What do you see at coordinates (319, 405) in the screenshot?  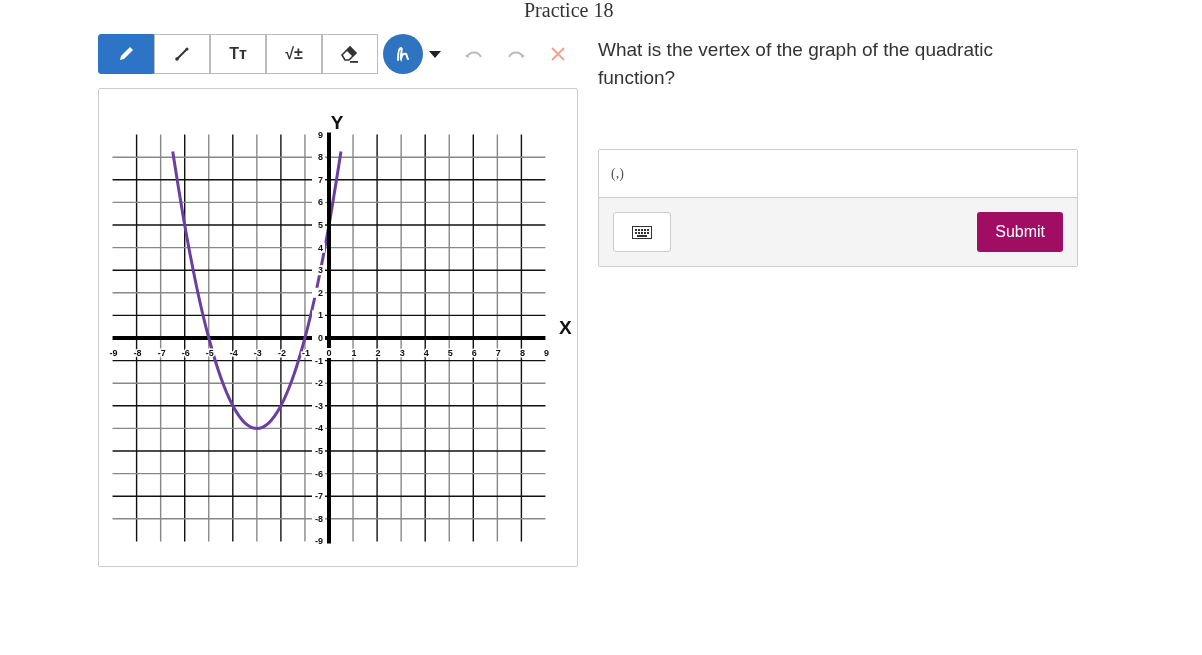 I see `y-tick-label: -3` at bounding box center [319, 405].